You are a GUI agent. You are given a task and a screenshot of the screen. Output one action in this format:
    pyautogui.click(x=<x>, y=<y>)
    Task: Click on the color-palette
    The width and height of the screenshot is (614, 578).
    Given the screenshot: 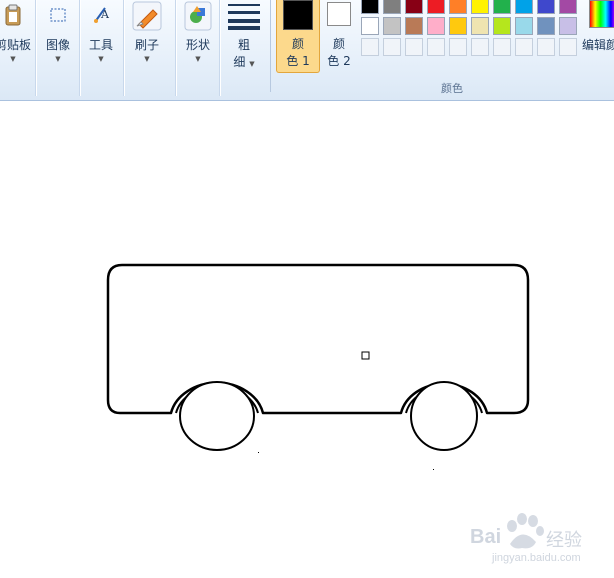 What is the action you would take?
    pyautogui.click(x=471, y=32)
    